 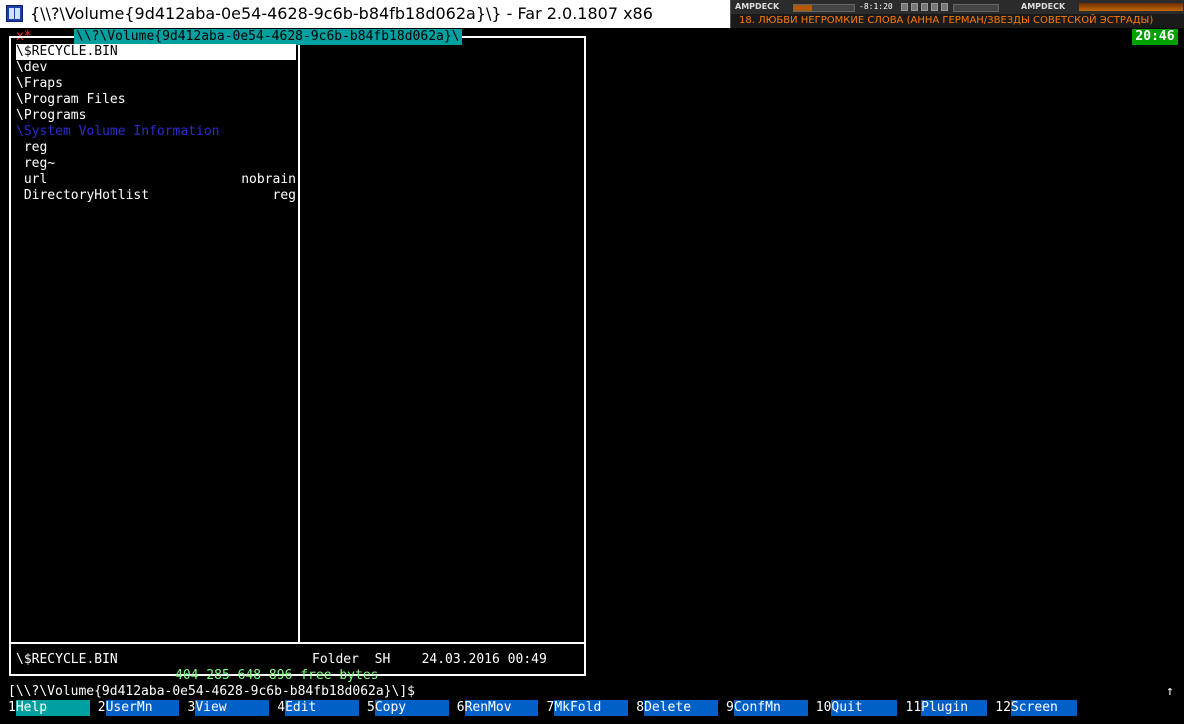 I want to click on file-name: url, so click(x=32, y=179).